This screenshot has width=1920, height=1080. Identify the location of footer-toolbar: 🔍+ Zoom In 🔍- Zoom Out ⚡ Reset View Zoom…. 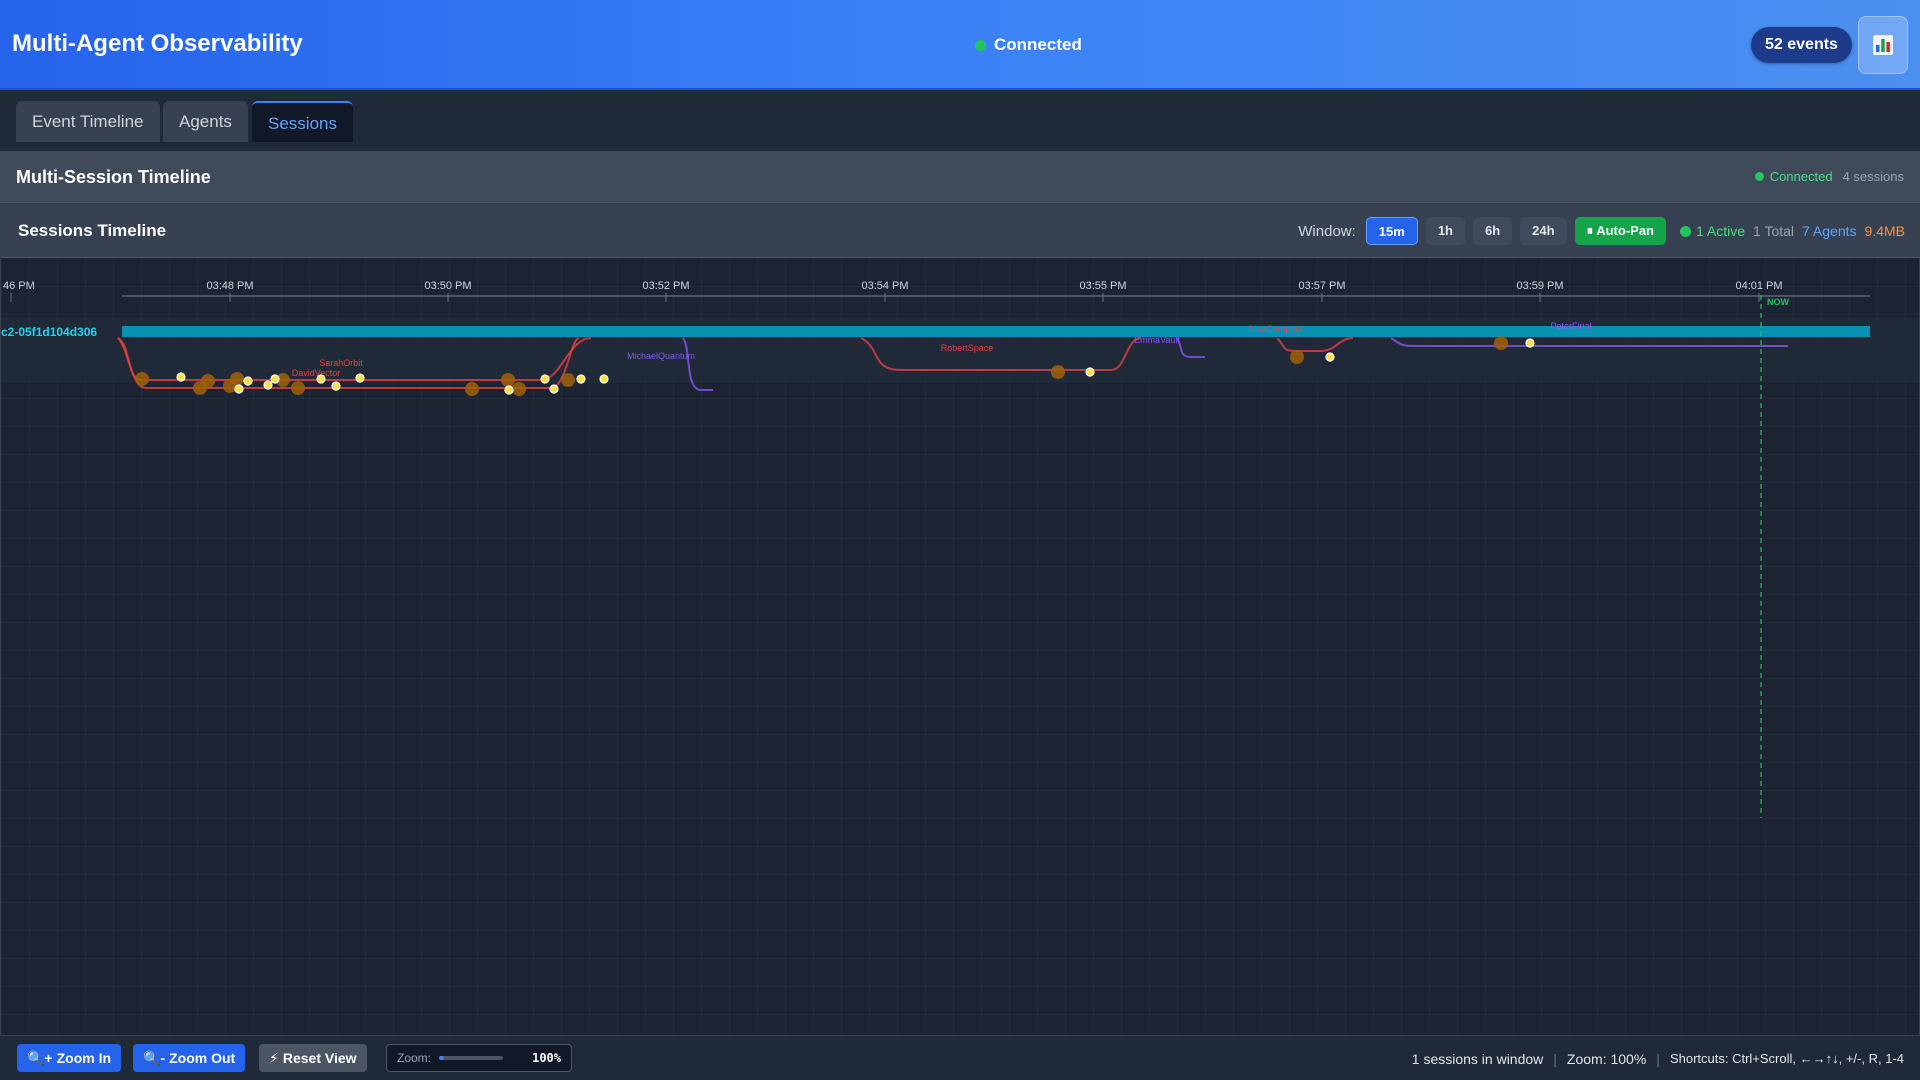
(960, 1057).